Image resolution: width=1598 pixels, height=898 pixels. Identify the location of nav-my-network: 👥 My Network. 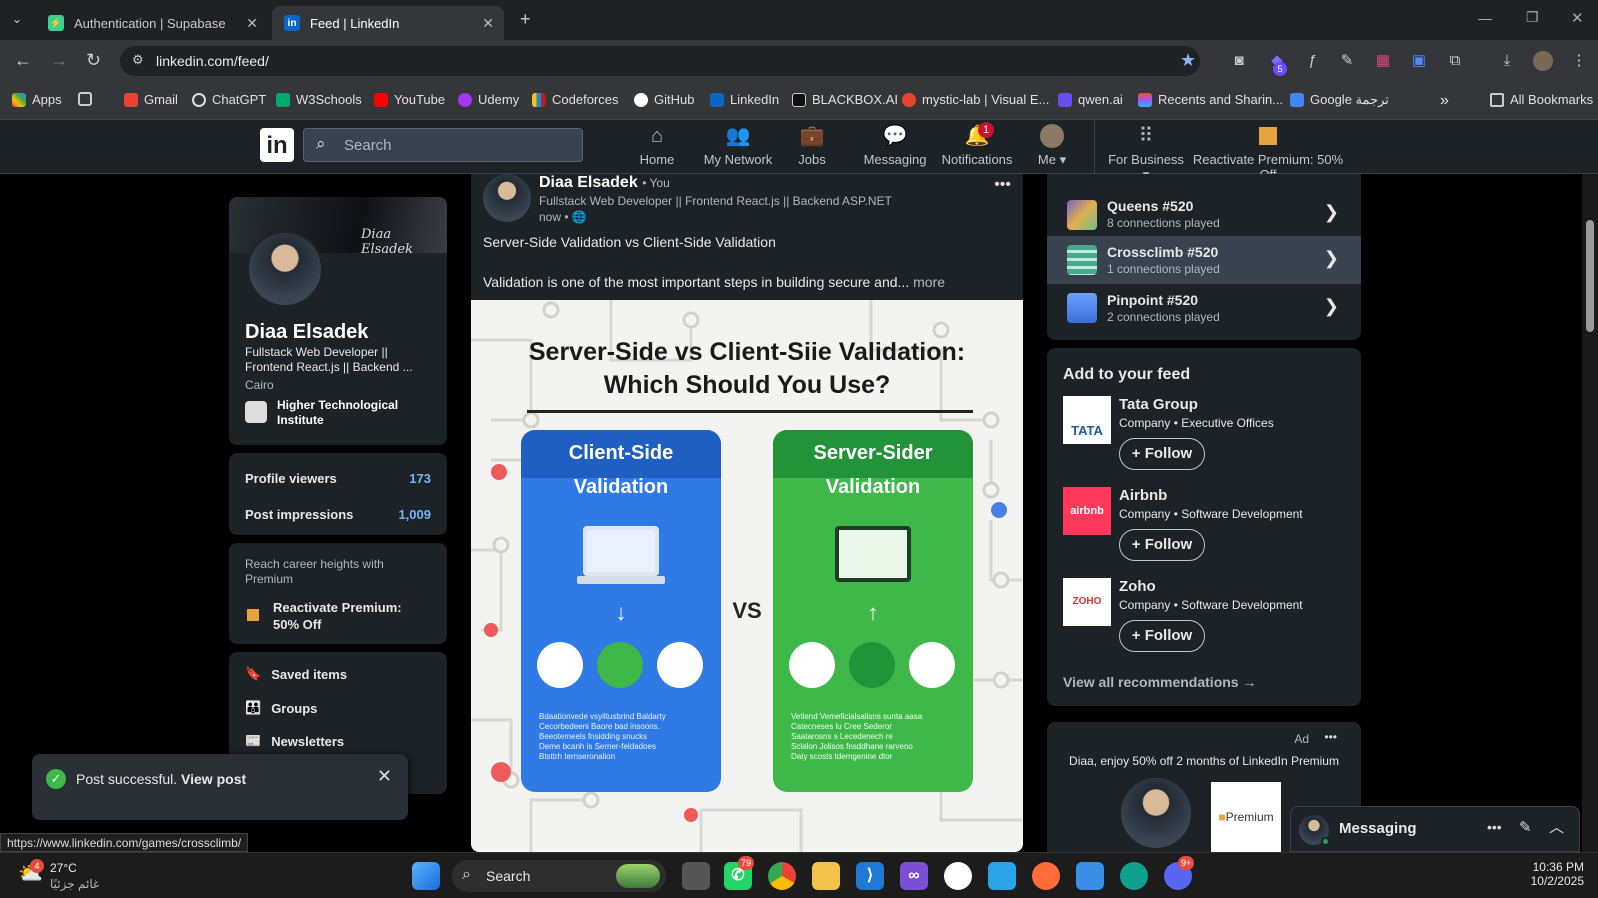
(738, 145).